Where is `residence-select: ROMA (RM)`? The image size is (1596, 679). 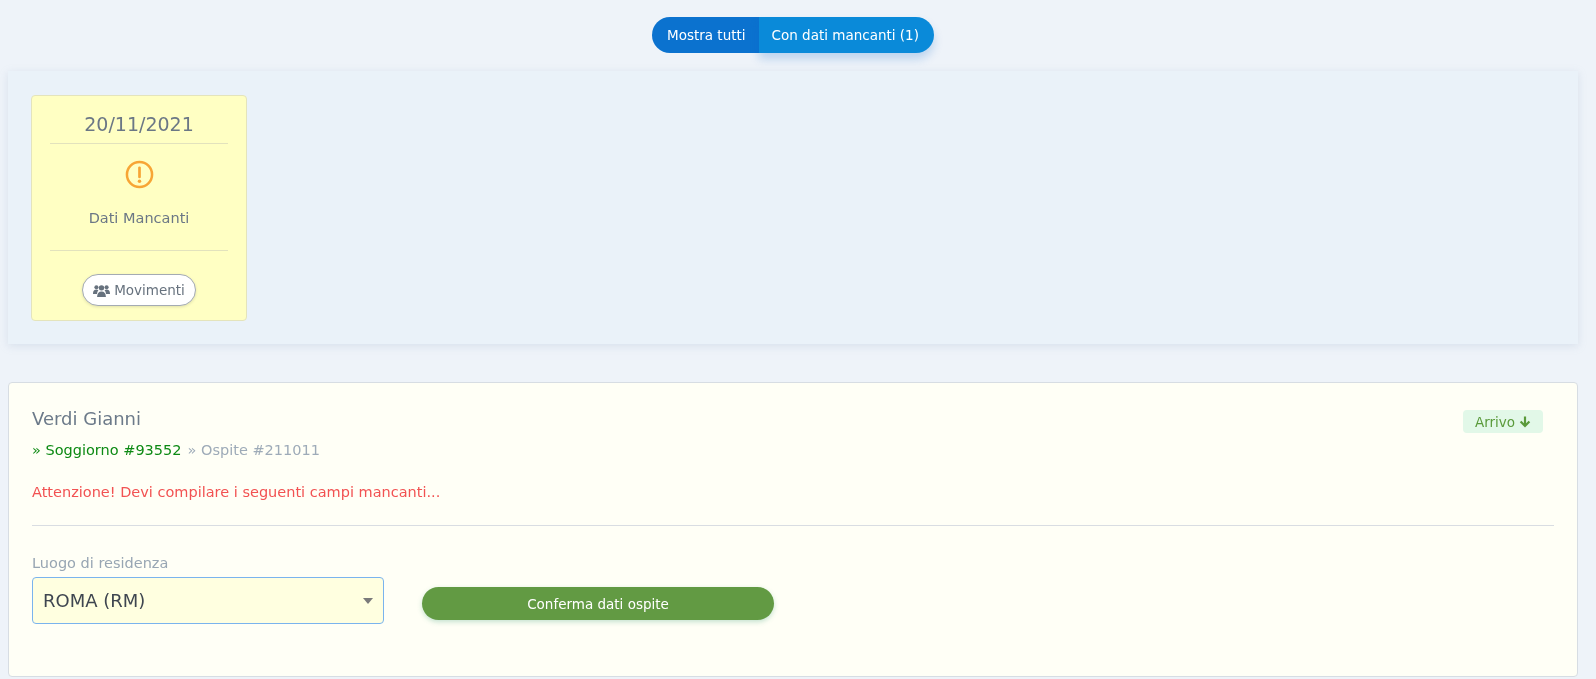 residence-select: ROMA (RM) is located at coordinates (208, 600).